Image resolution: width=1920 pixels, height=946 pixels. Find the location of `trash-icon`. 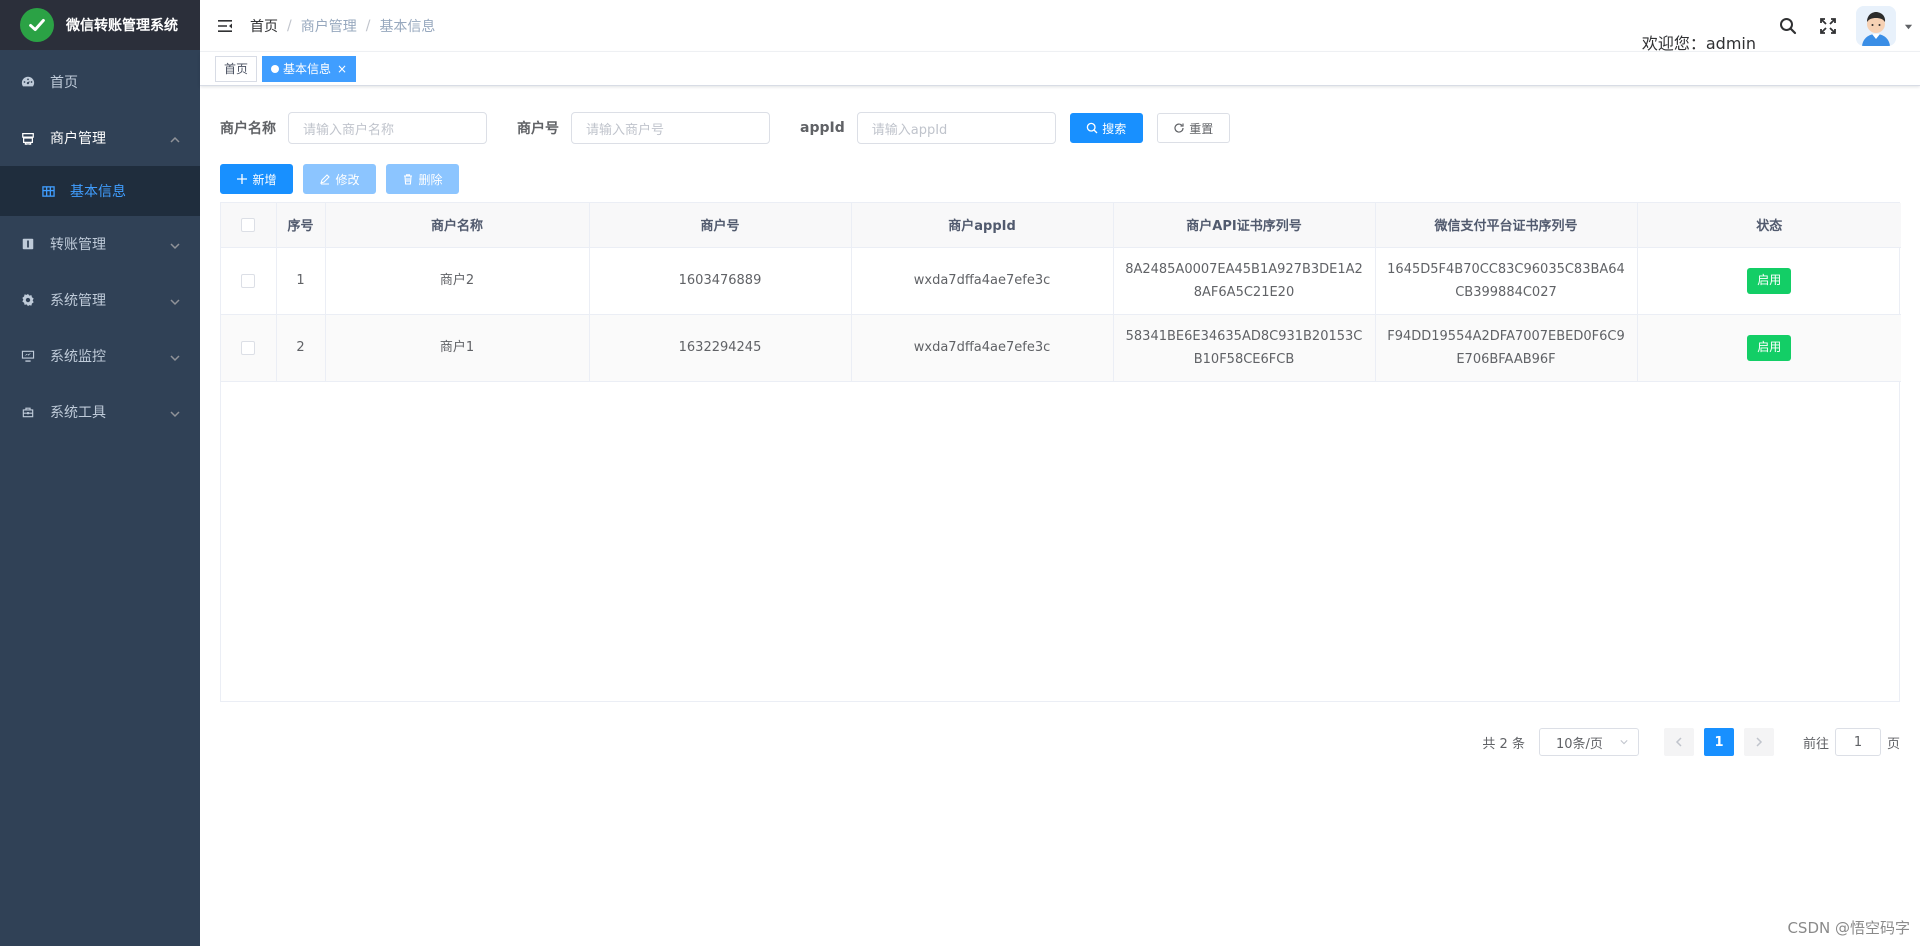

trash-icon is located at coordinates (408, 179).